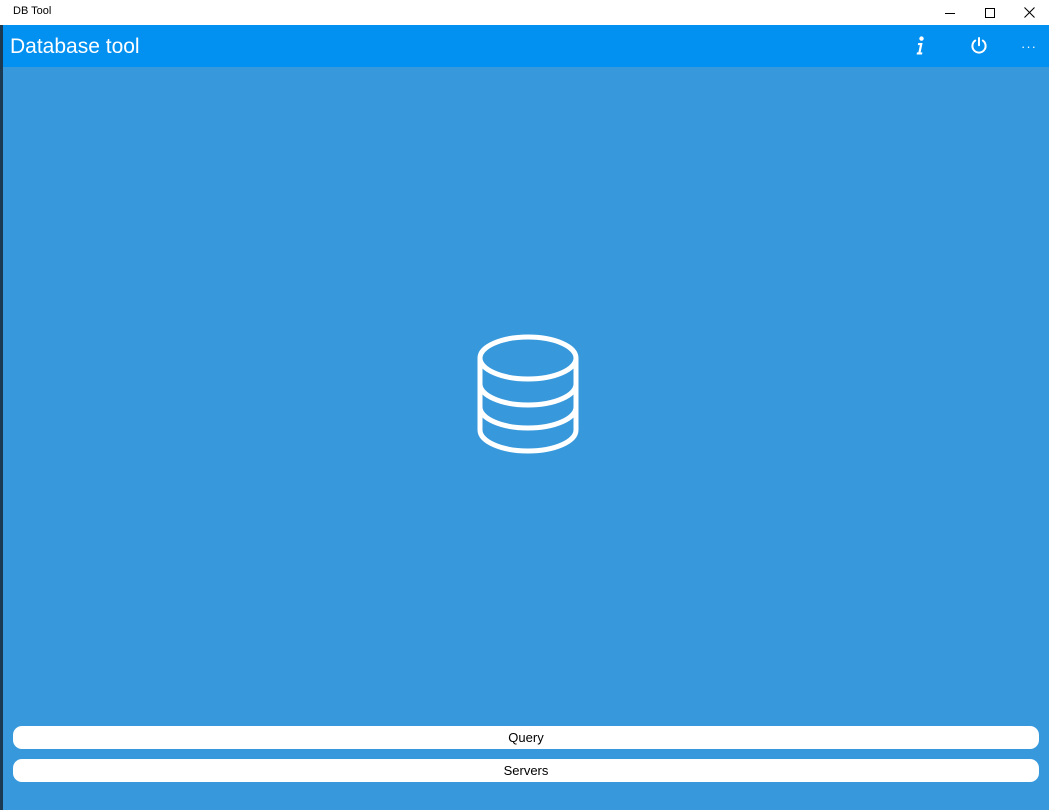 This screenshot has width=1049, height=810. I want to click on more-icon: ···, so click(1029, 46).